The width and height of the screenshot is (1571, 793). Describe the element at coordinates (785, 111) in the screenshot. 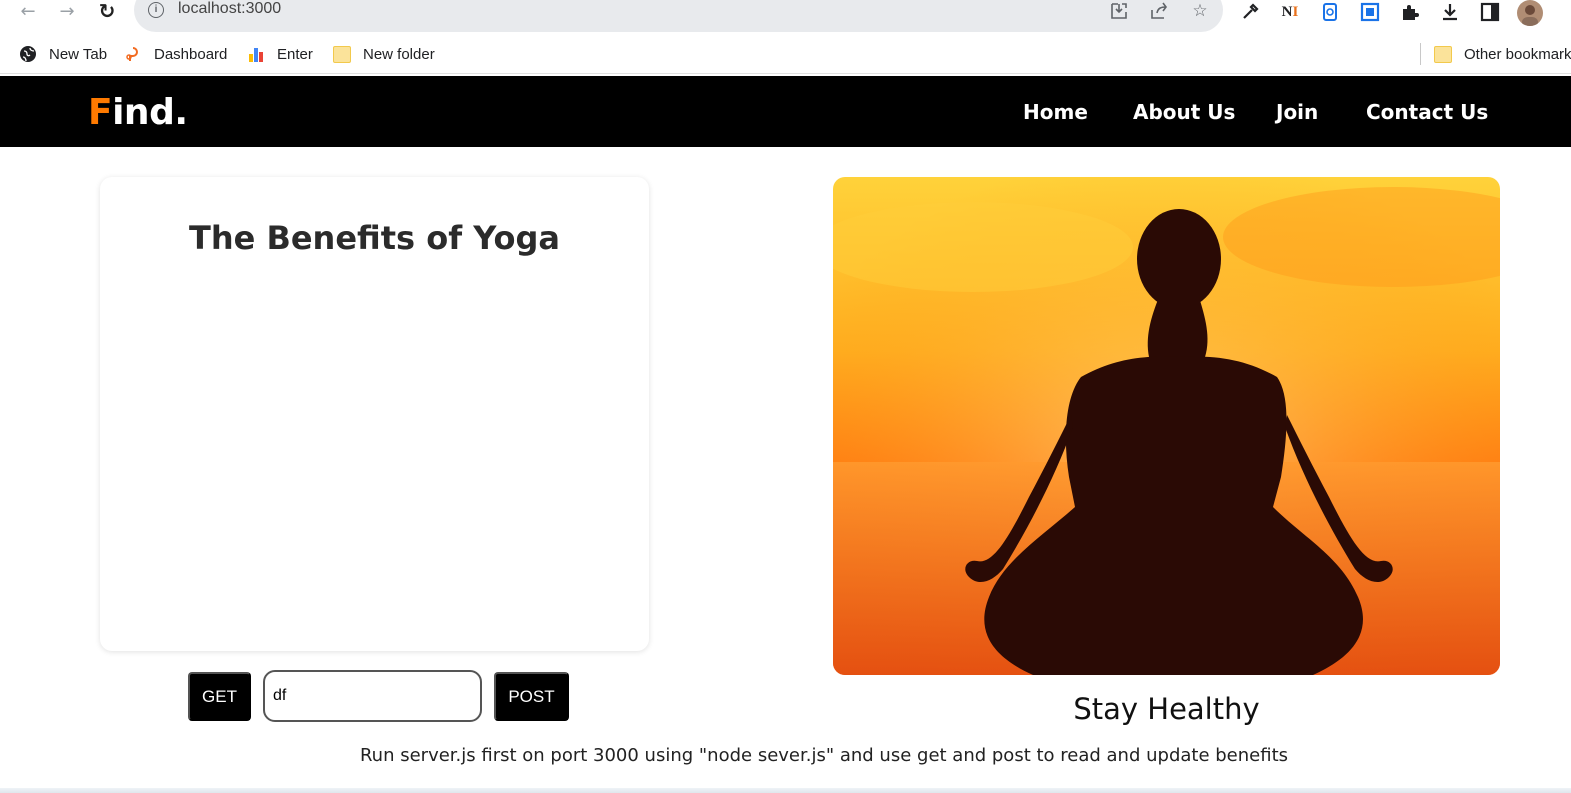

I see `site-navbar: Find. Home About Us Join Contact Us` at that location.